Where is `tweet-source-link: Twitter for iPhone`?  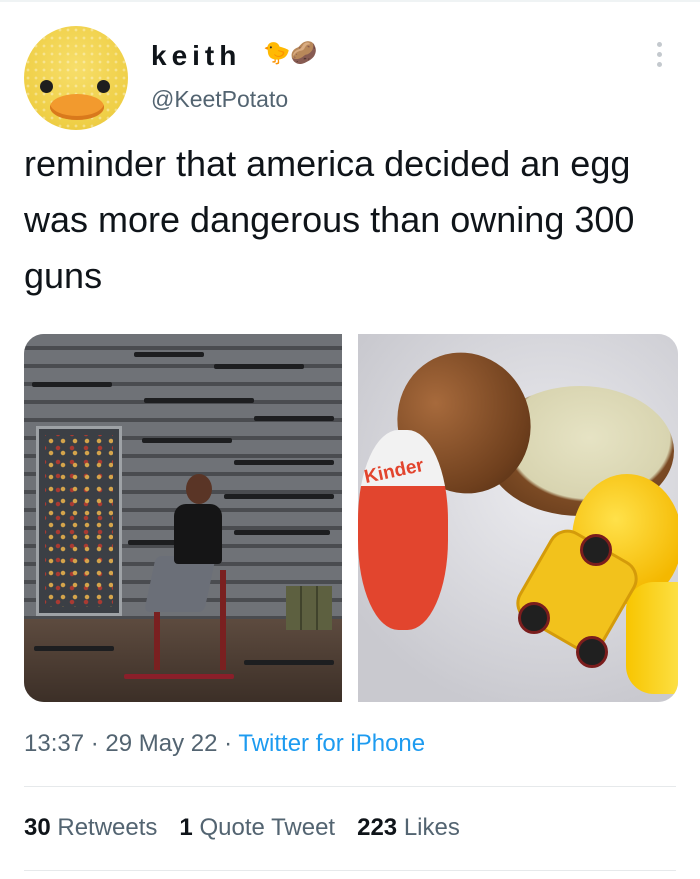 tweet-source-link: Twitter for iPhone is located at coordinates (331, 743).